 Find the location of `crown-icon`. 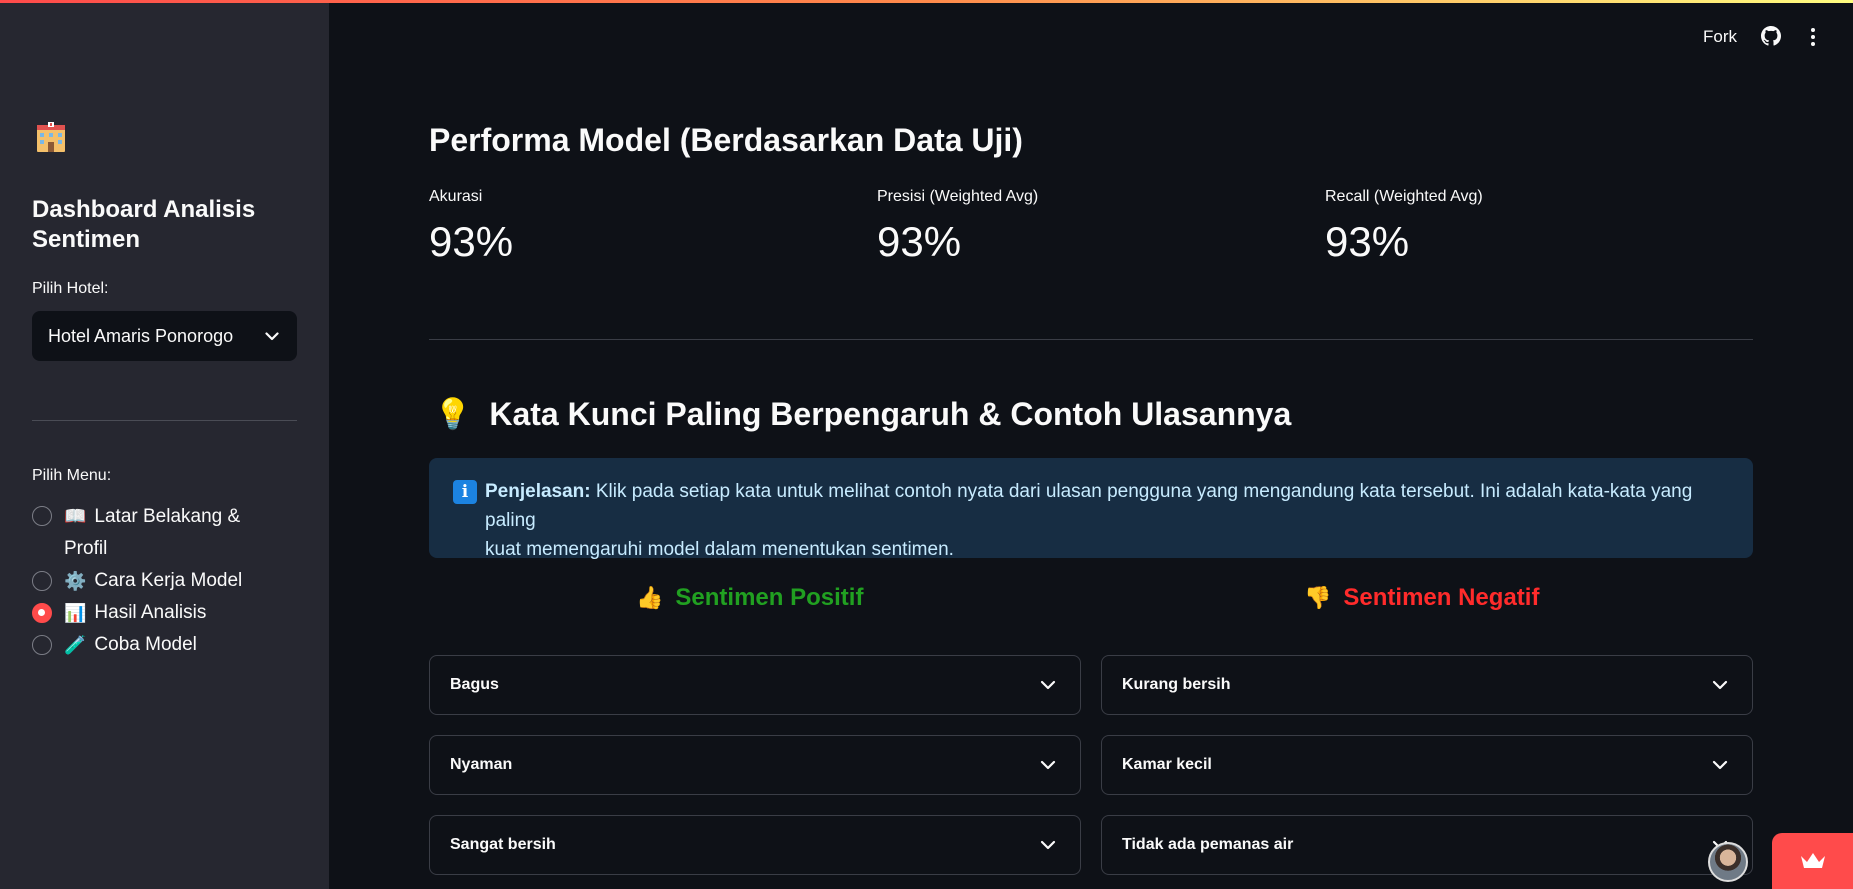

crown-icon is located at coordinates (1812, 860).